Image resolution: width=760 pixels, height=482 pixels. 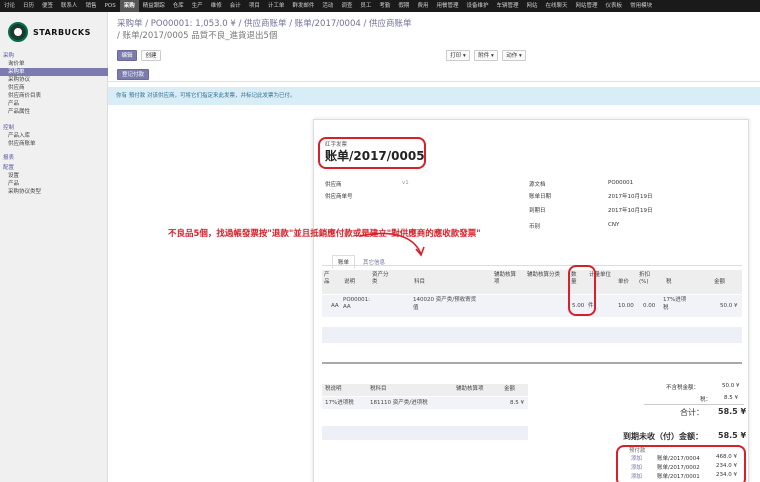 What do you see at coordinates (675, 300) in the screenshot?
I see `line-tax: 17%进项` at bounding box center [675, 300].